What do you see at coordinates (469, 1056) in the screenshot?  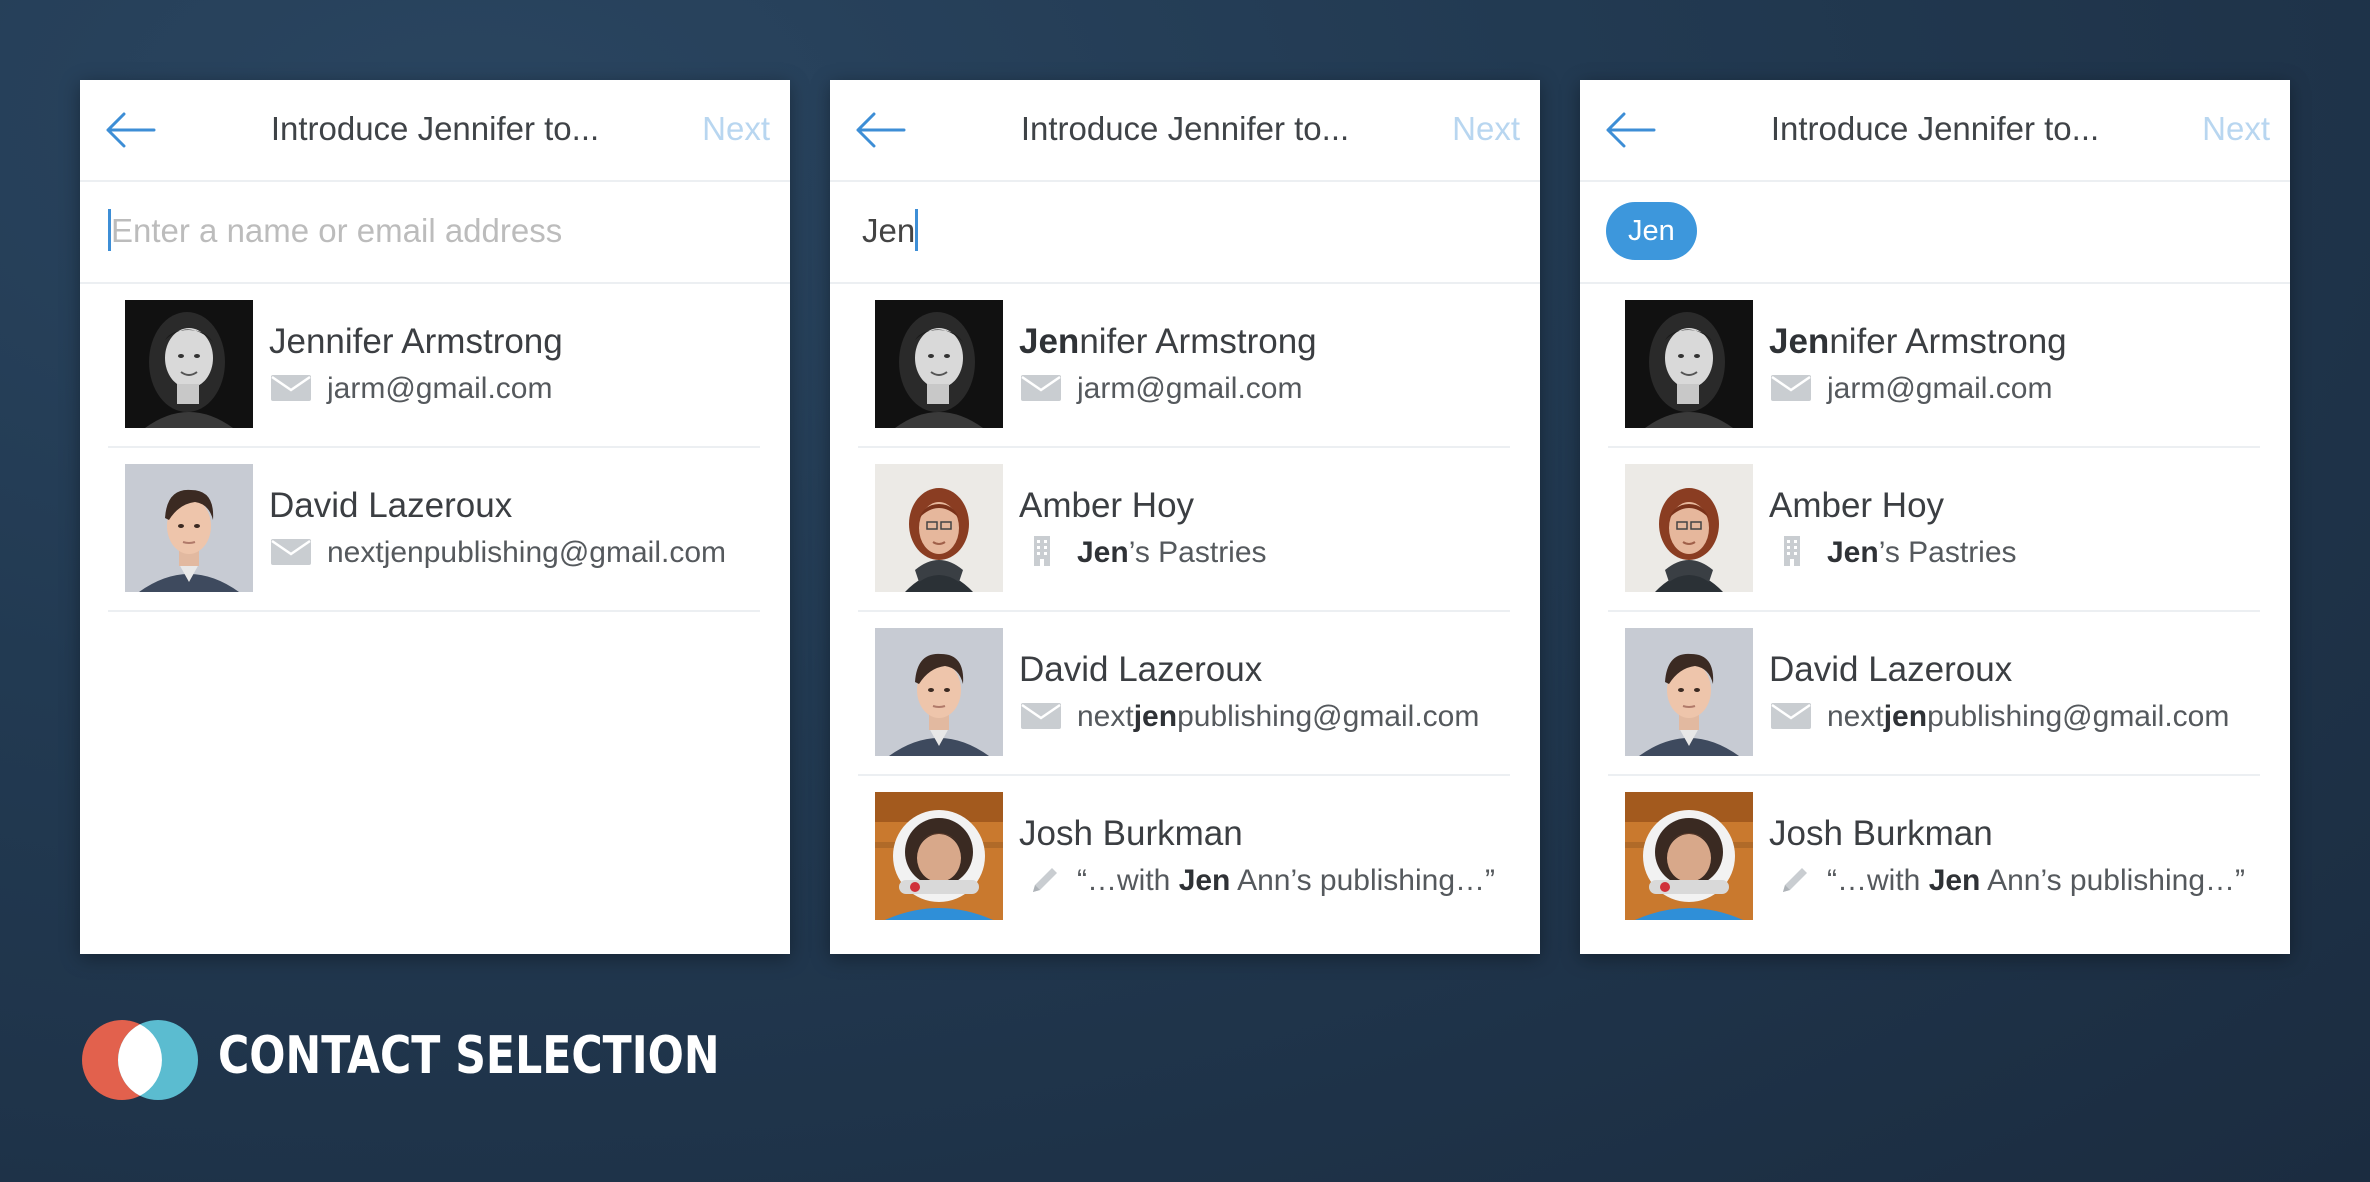 I see `footer-label: CONTACT SELECTION` at bounding box center [469, 1056].